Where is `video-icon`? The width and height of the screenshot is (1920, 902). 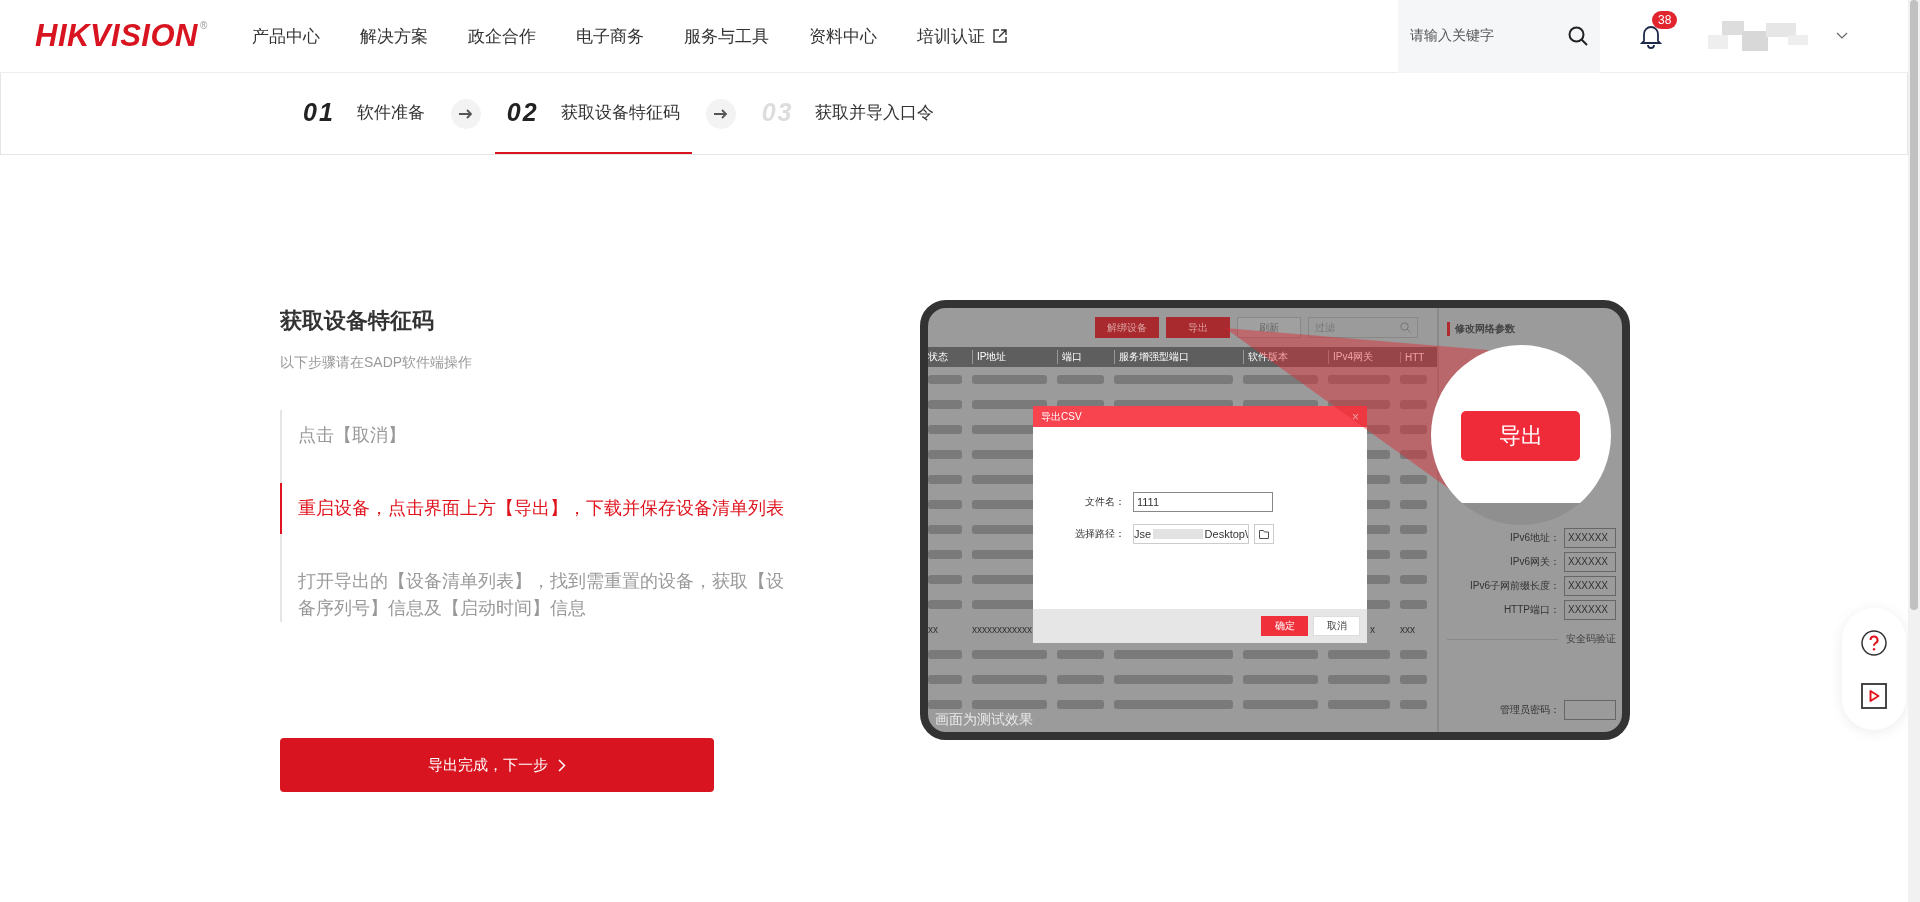
video-icon is located at coordinates (1874, 695).